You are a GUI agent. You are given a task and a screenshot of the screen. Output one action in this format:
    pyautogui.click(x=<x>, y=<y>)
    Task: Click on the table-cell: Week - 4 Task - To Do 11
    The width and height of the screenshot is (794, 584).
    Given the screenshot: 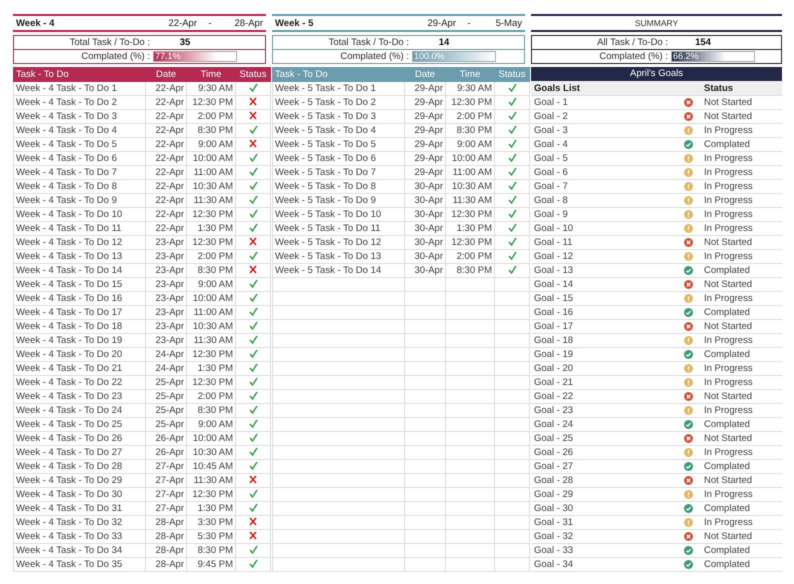 What is the action you would take?
    pyautogui.click(x=80, y=229)
    